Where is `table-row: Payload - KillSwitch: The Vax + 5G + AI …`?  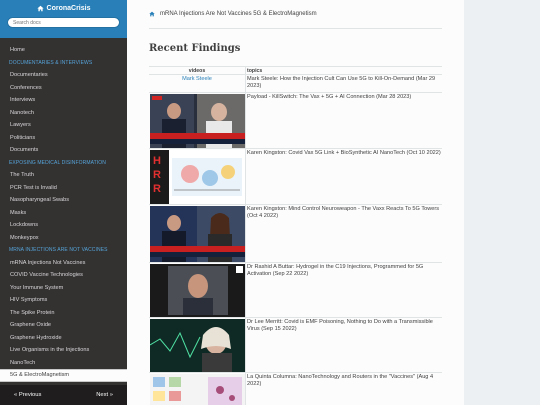
table-row: Payload - KillSwitch: The Vax + 5G + AI … is located at coordinates (295, 121).